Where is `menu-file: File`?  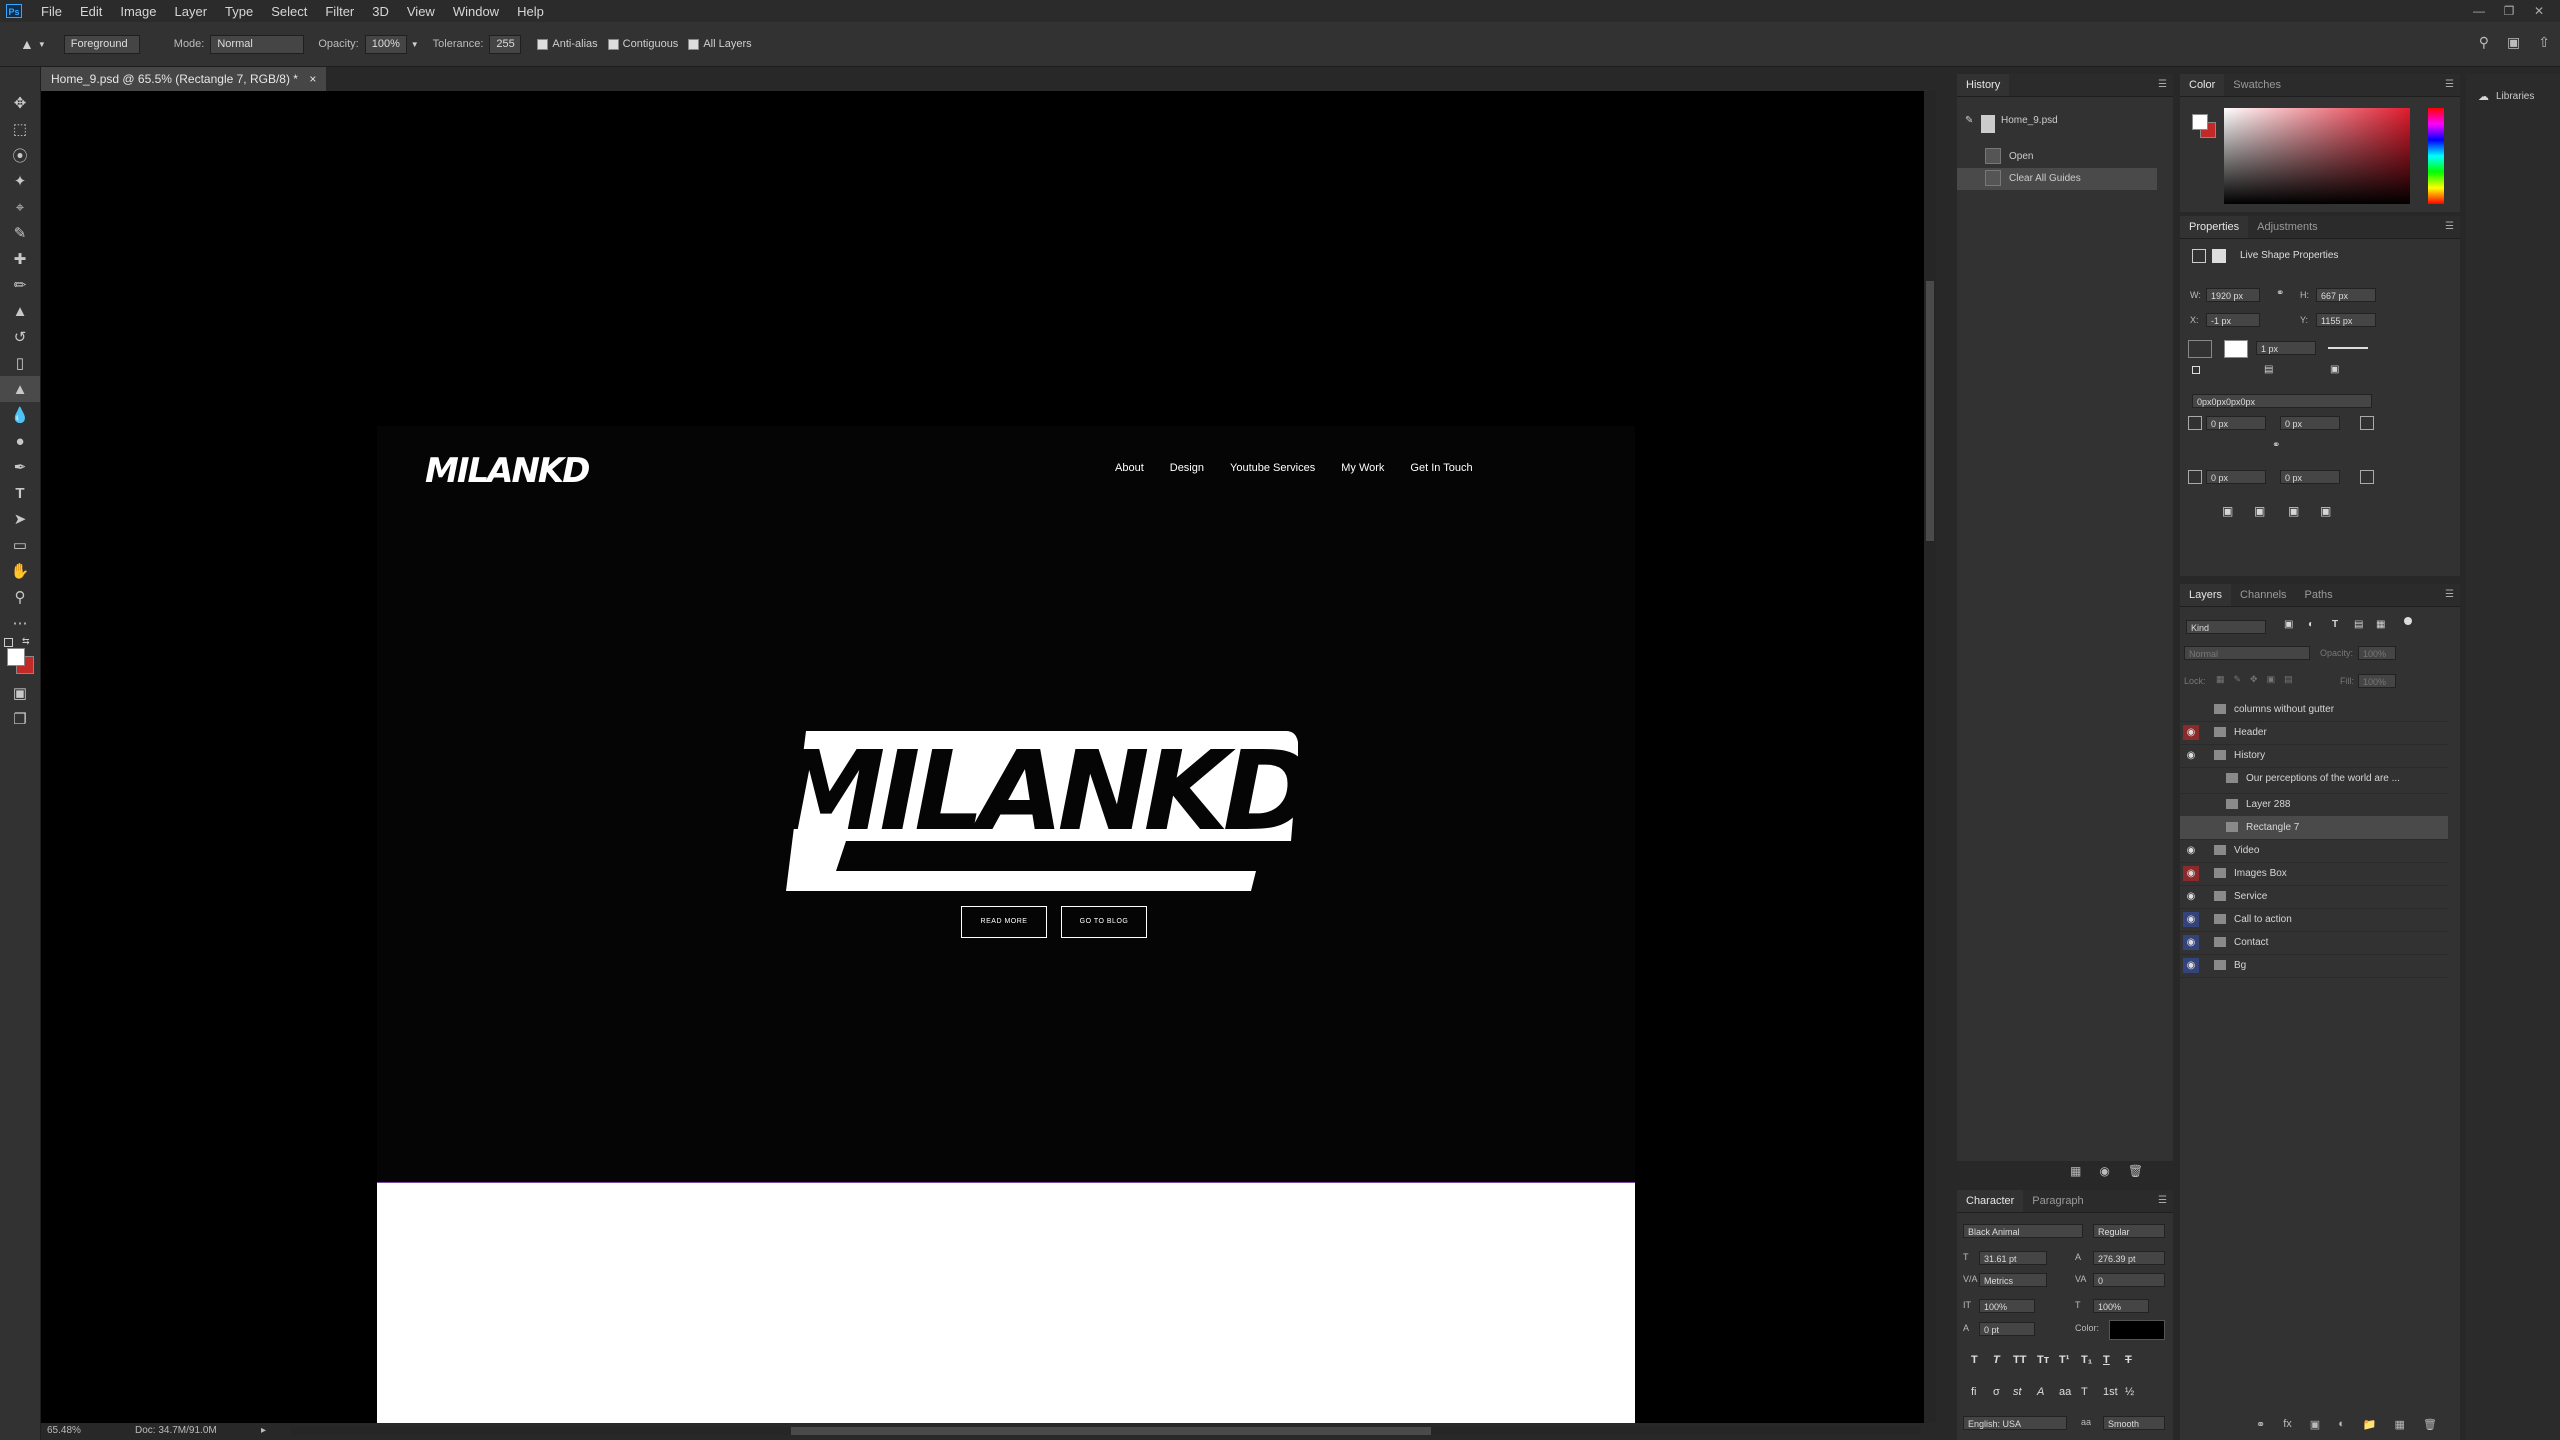 menu-file: File is located at coordinates (51, 11).